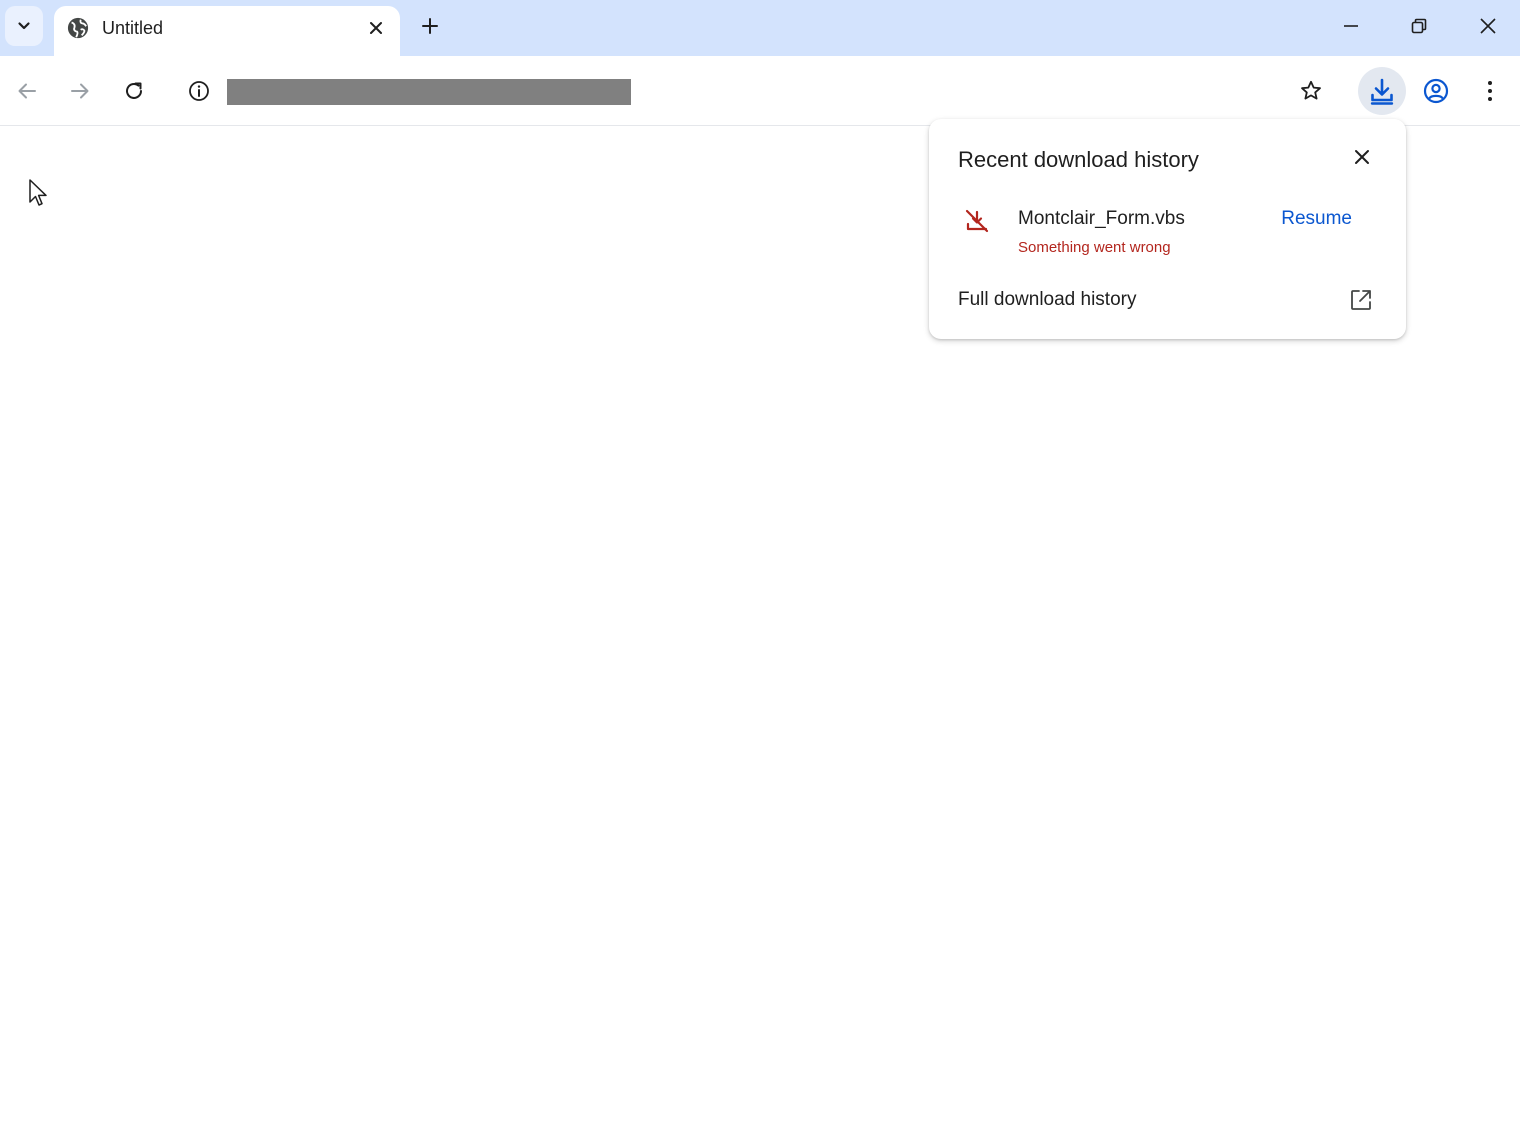  I want to click on profile-button, so click(1436, 91).